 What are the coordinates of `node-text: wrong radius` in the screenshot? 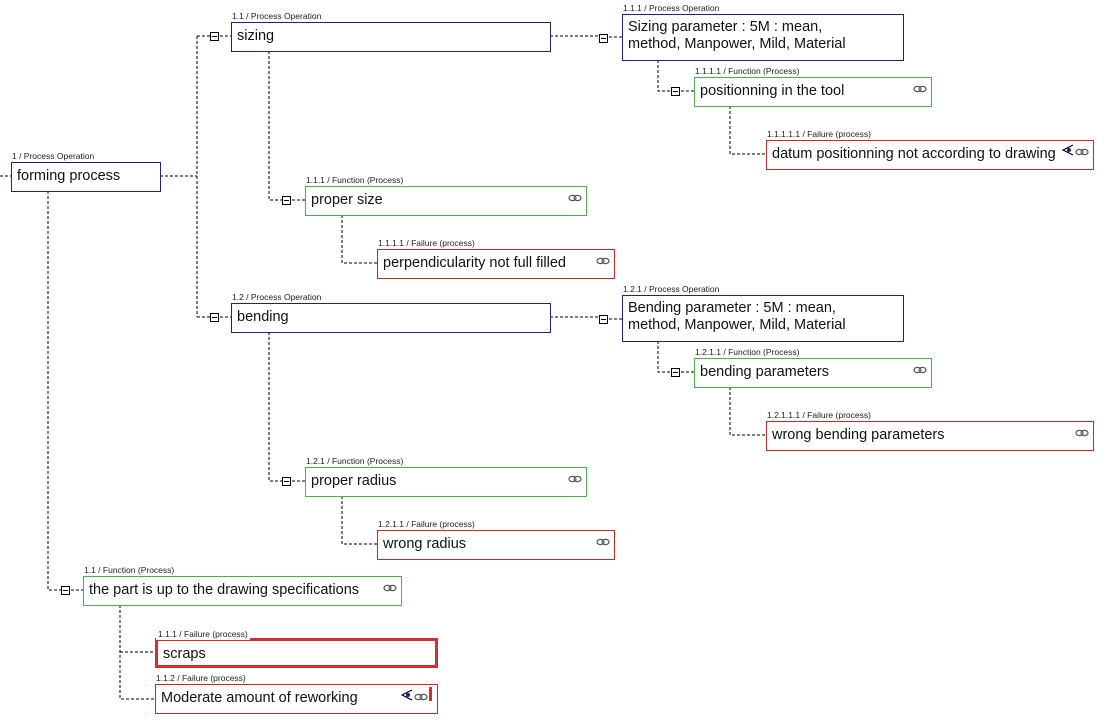 It's located at (483, 544).